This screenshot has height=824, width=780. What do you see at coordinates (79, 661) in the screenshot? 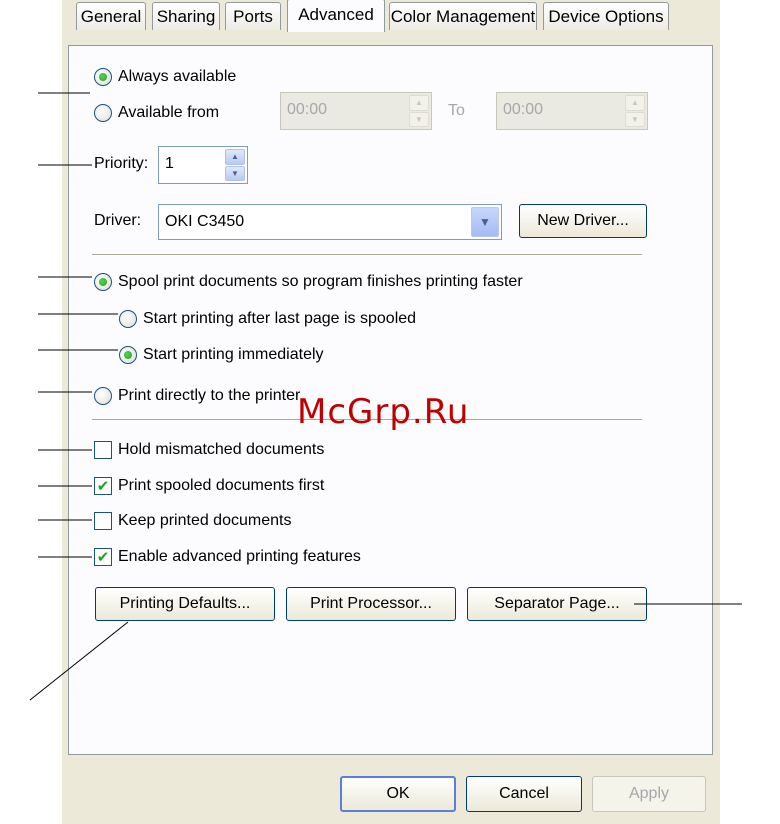
I see `callout-line` at bounding box center [79, 661].